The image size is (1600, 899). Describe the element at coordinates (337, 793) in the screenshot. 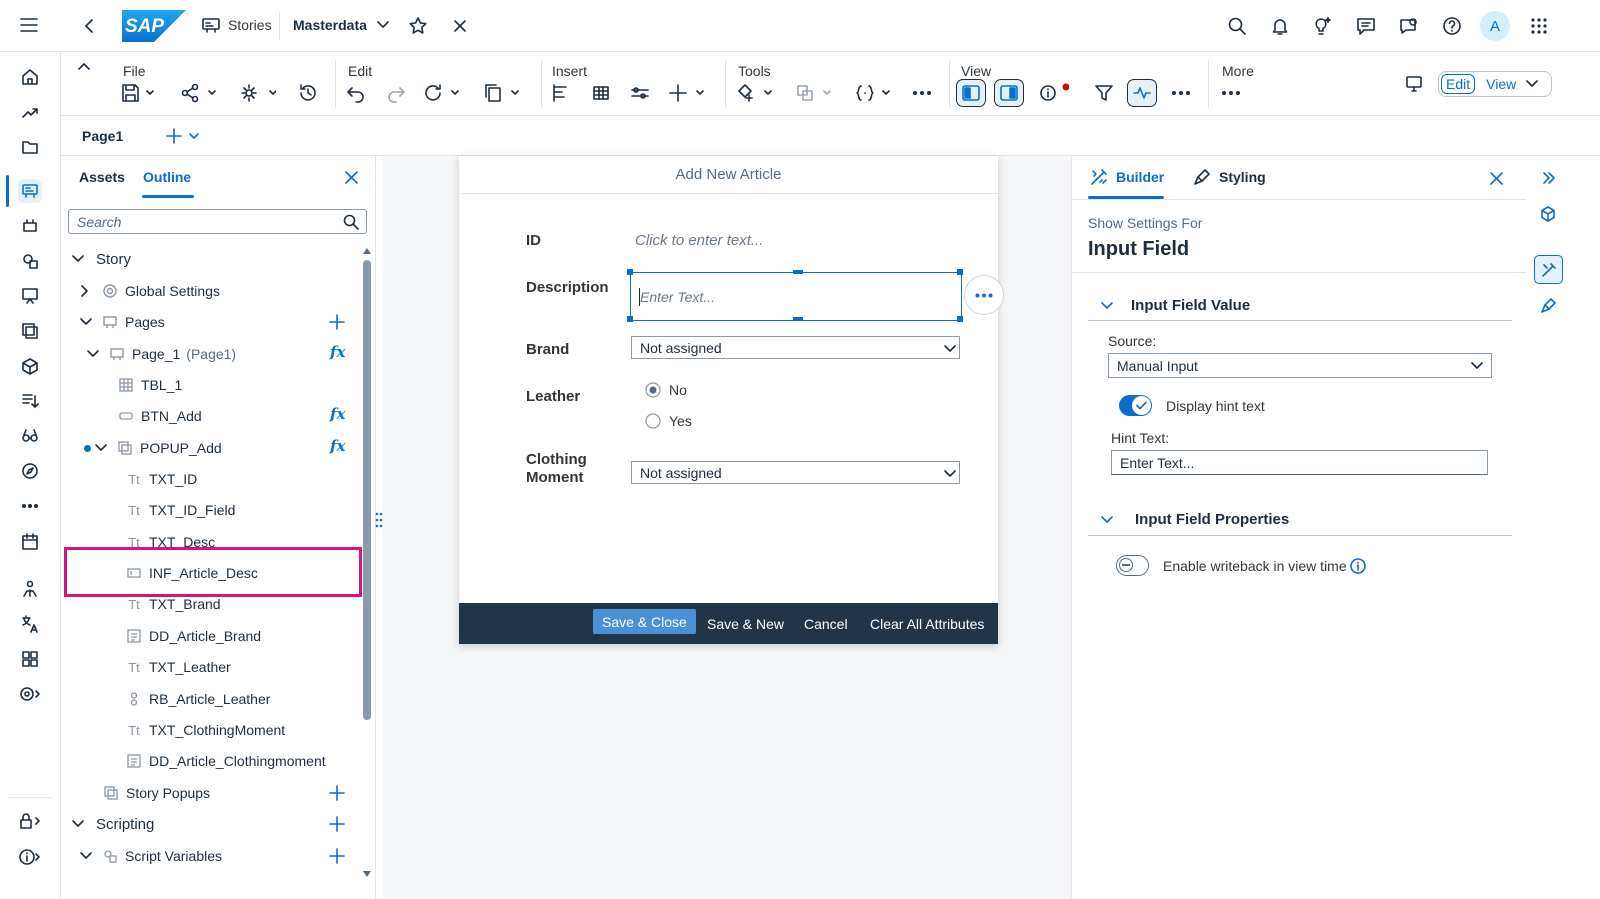

I see `add-popup-icon` at that location.